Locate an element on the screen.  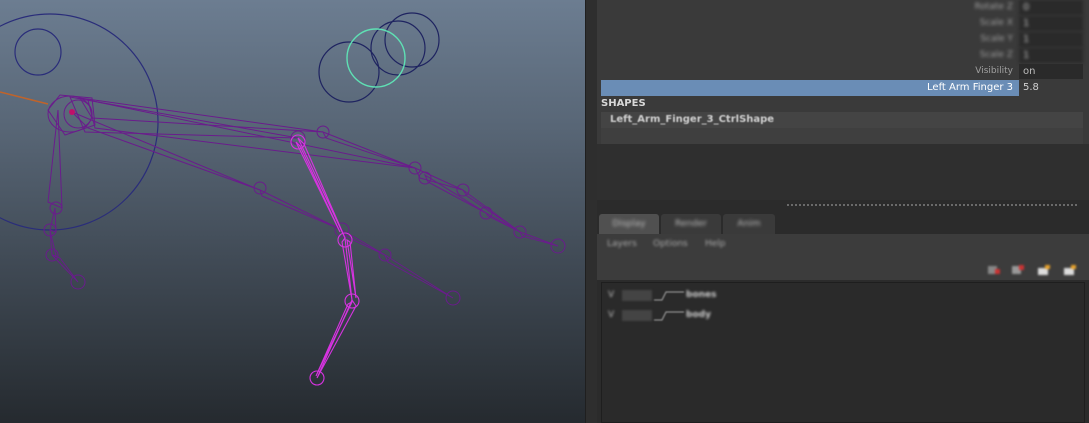
attr-label: Scale Z is located at coordinates (996, 55).